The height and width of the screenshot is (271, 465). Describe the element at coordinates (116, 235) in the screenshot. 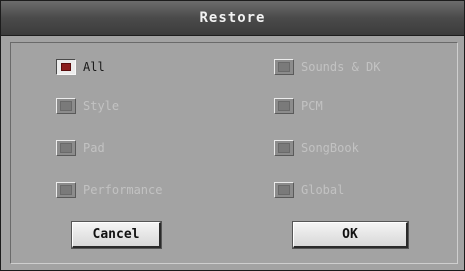

I see `cancel-button: Cancel` at that location.